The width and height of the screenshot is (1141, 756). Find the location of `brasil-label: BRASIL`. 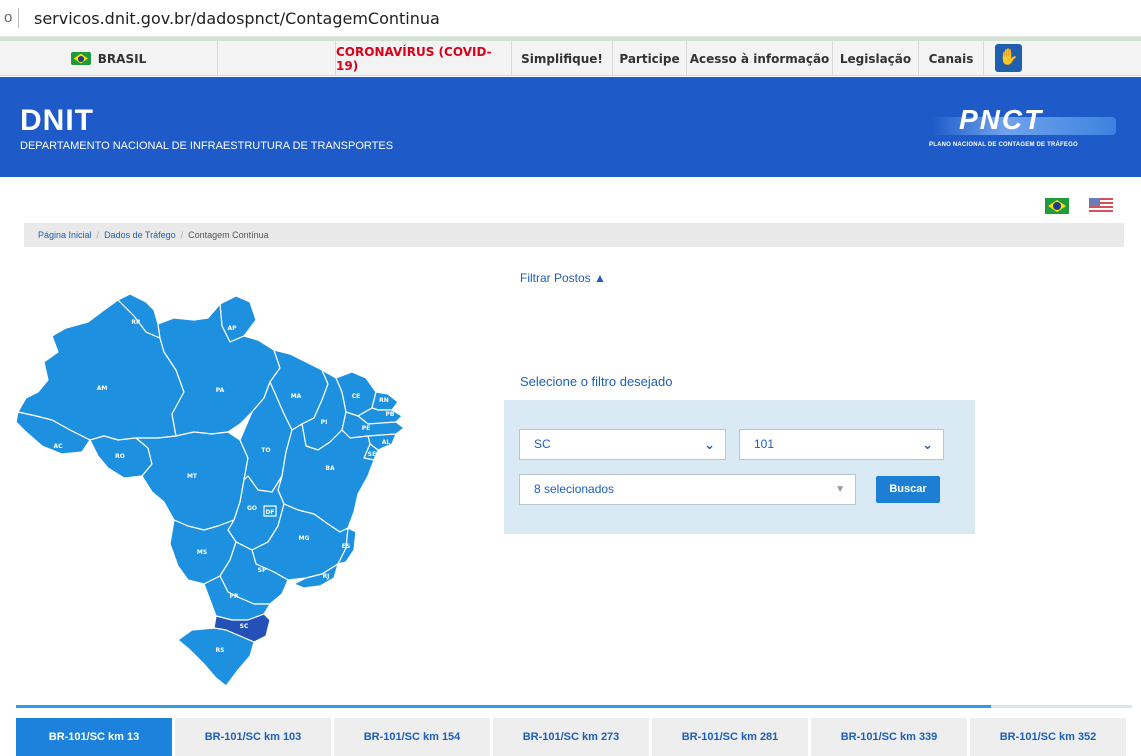

brasil-label: BRASIL is located at coordinates (122, 58).